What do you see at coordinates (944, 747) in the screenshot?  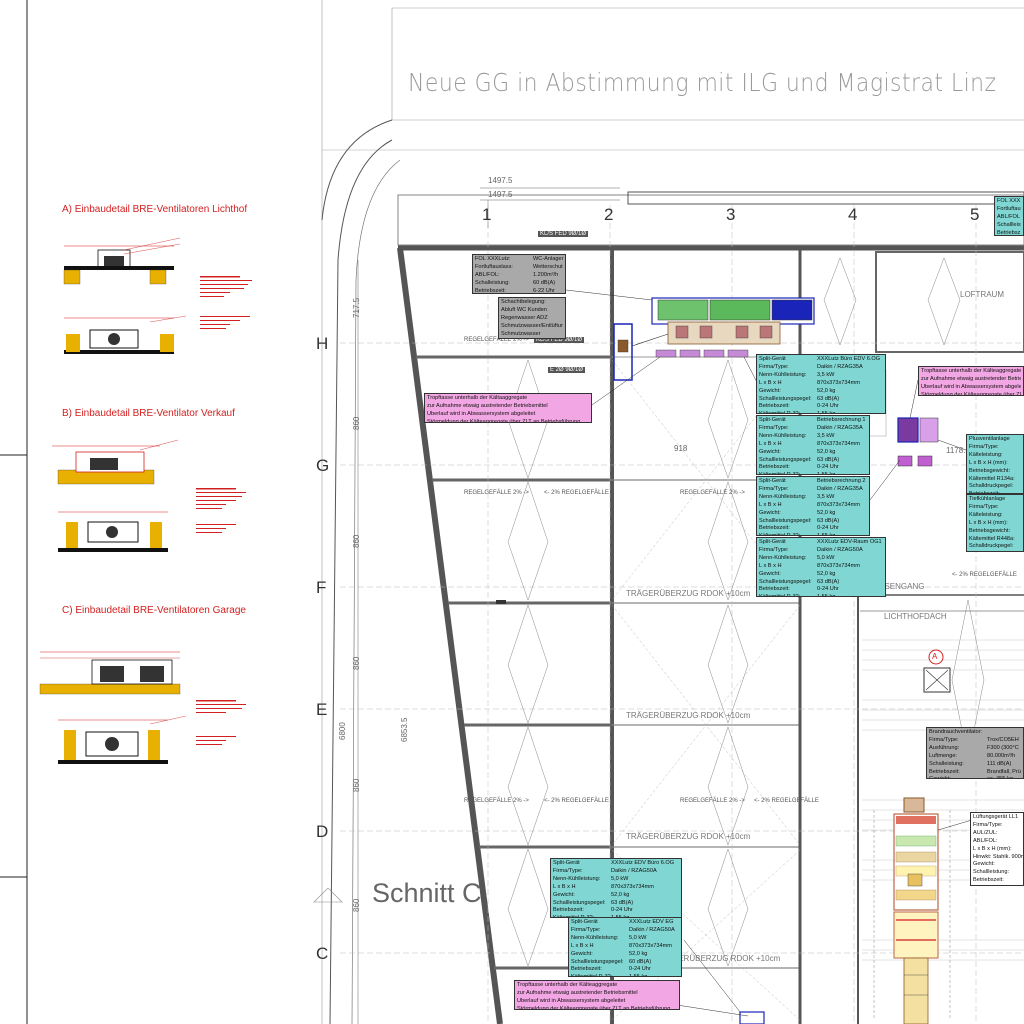 I see `info-key: Ausführung:` at bounding box center [944, 747].